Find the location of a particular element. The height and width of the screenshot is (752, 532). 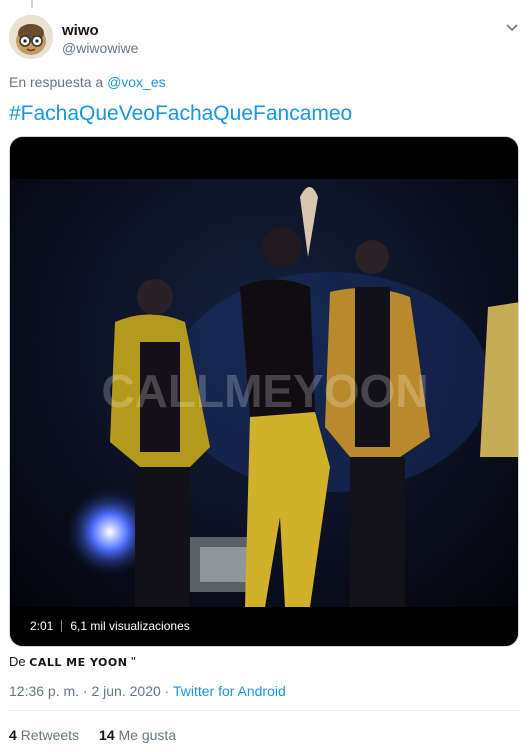

reply-context: En respuesta a @vox_es is located at coordinates (87, 82).